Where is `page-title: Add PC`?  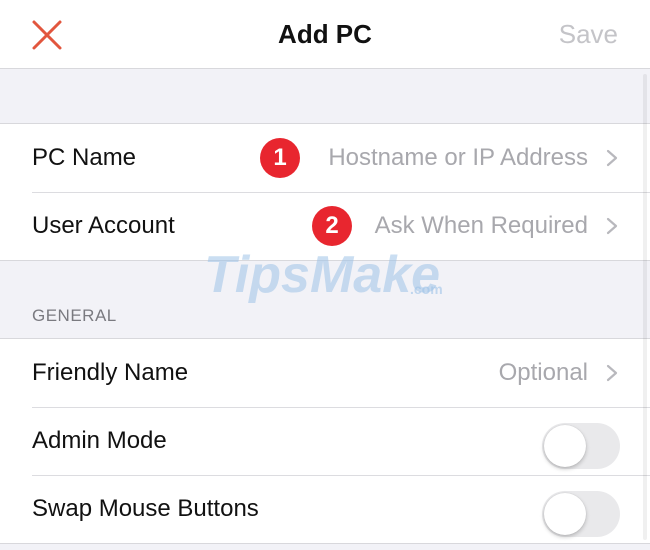 page-title: Add PC is located at coordinates (325, 34).